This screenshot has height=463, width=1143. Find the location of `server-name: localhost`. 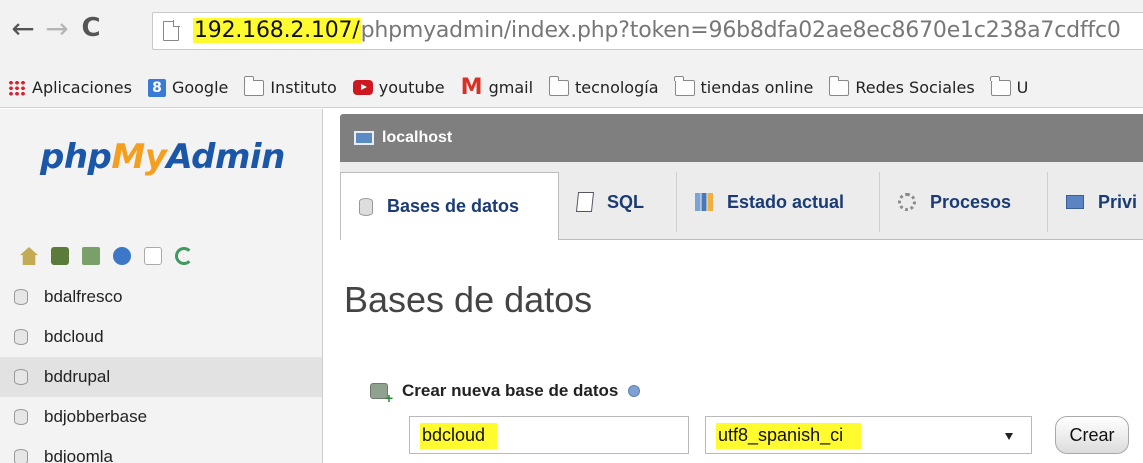

server-name: localhost is located at coordinates (417, 137).